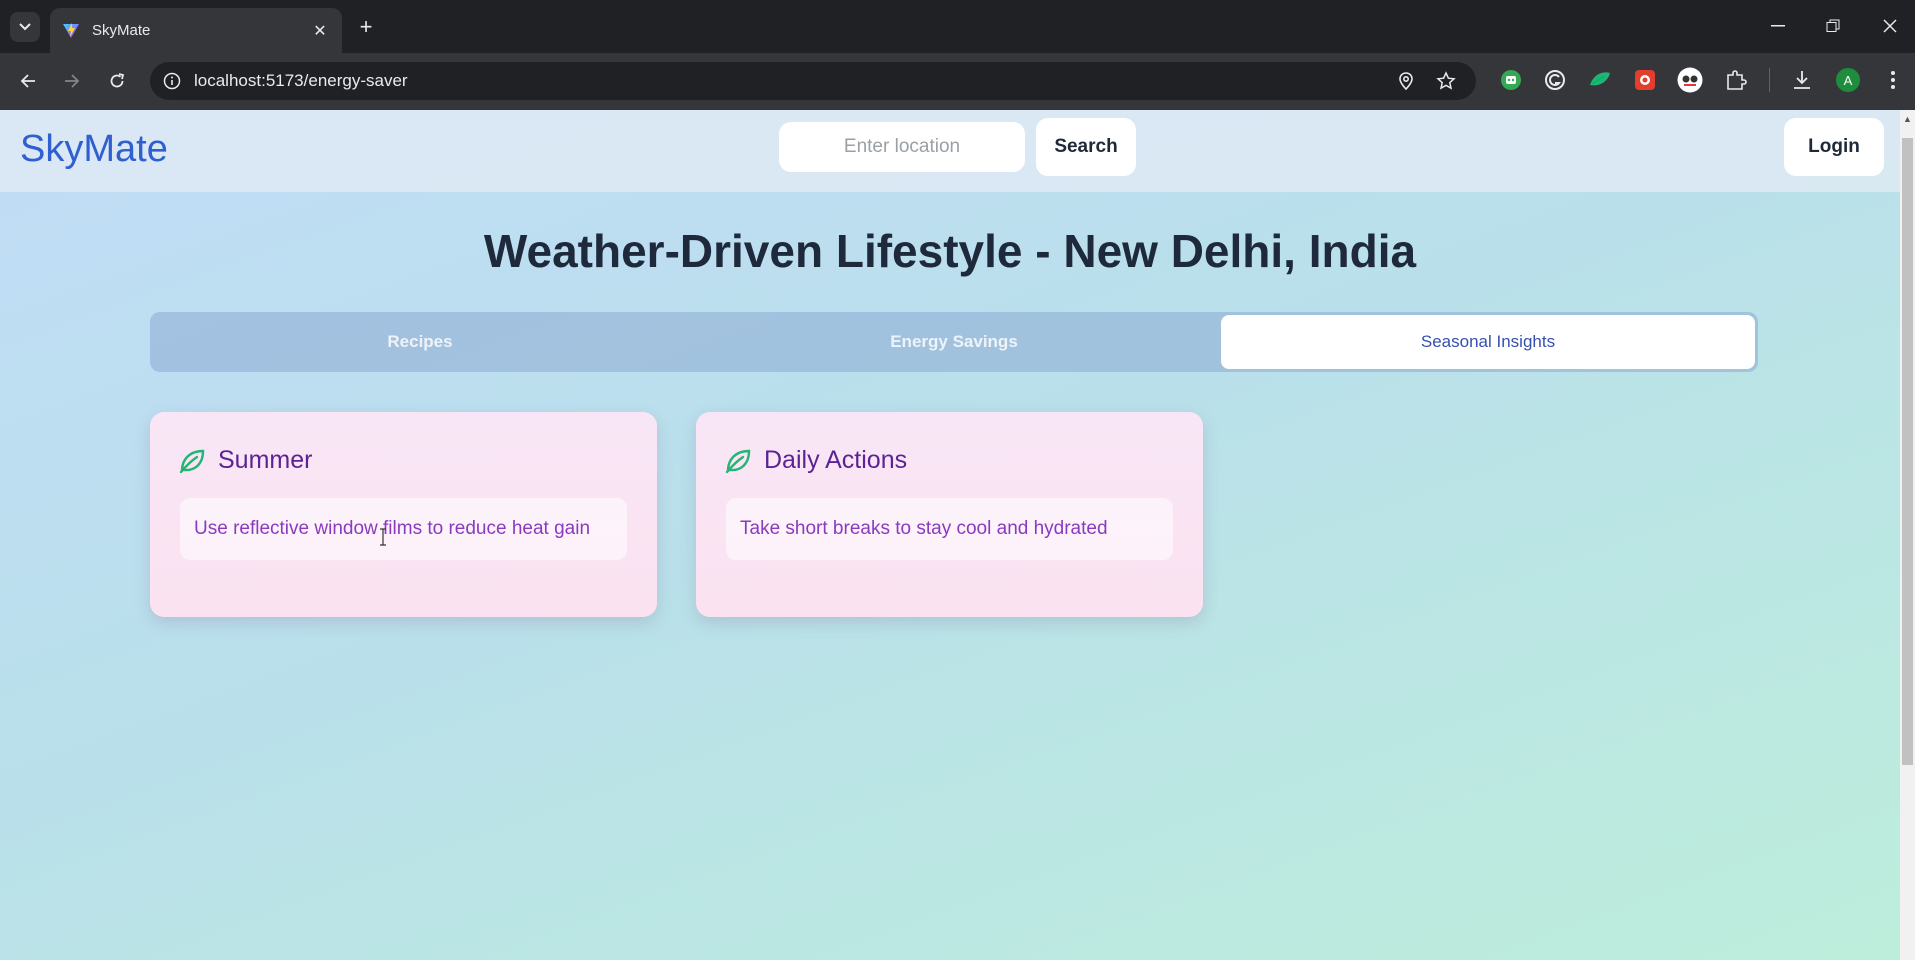 The image size is (1915, 960). What do you see at coordinates (301, 80) in the screenshot?
I see `url-text: localhost:5173/energy-saver` at bounding box center [301, 80].